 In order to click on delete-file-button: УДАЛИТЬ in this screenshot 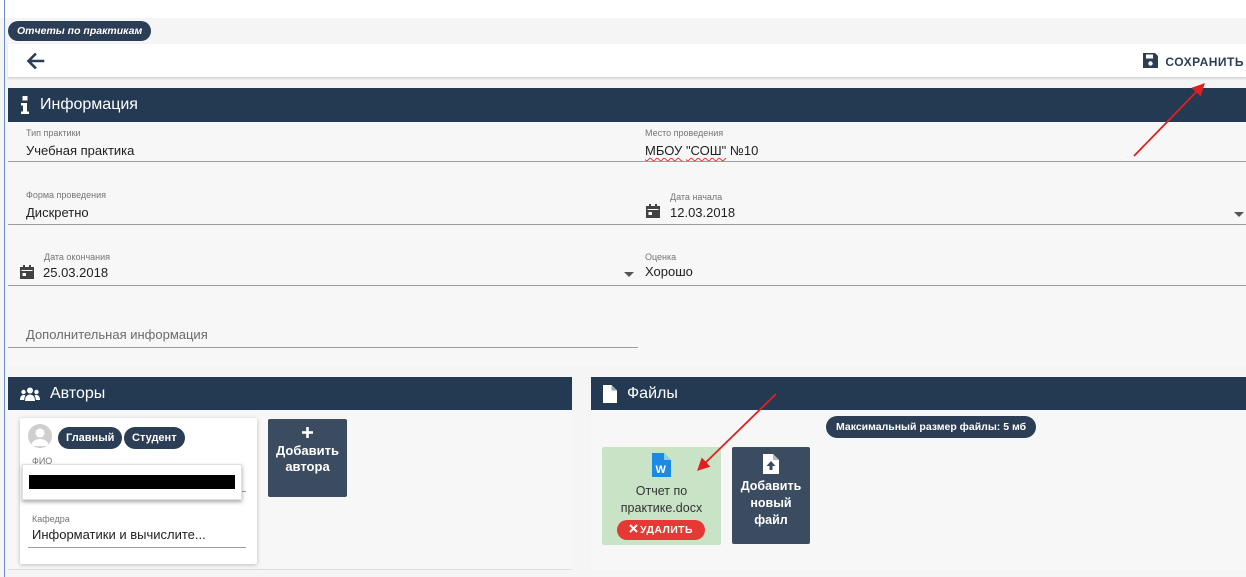, I will do `click(661, 530)`.